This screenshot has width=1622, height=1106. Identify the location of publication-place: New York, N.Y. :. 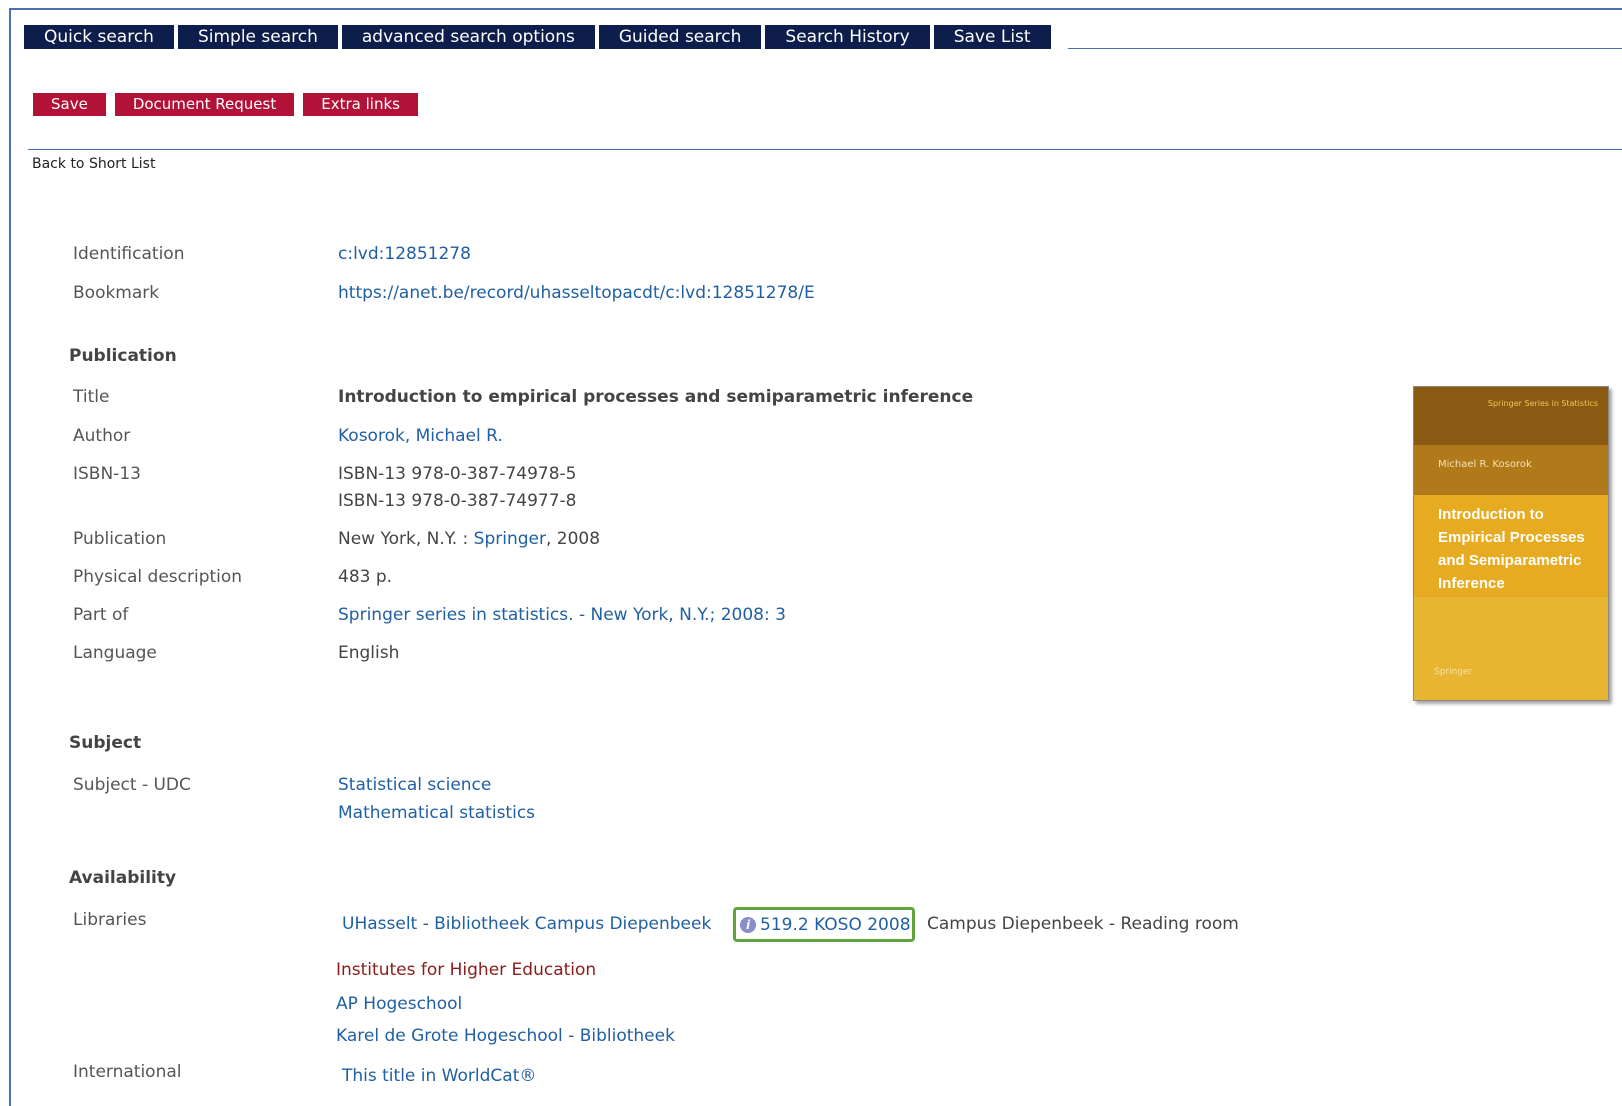
(403, 539).